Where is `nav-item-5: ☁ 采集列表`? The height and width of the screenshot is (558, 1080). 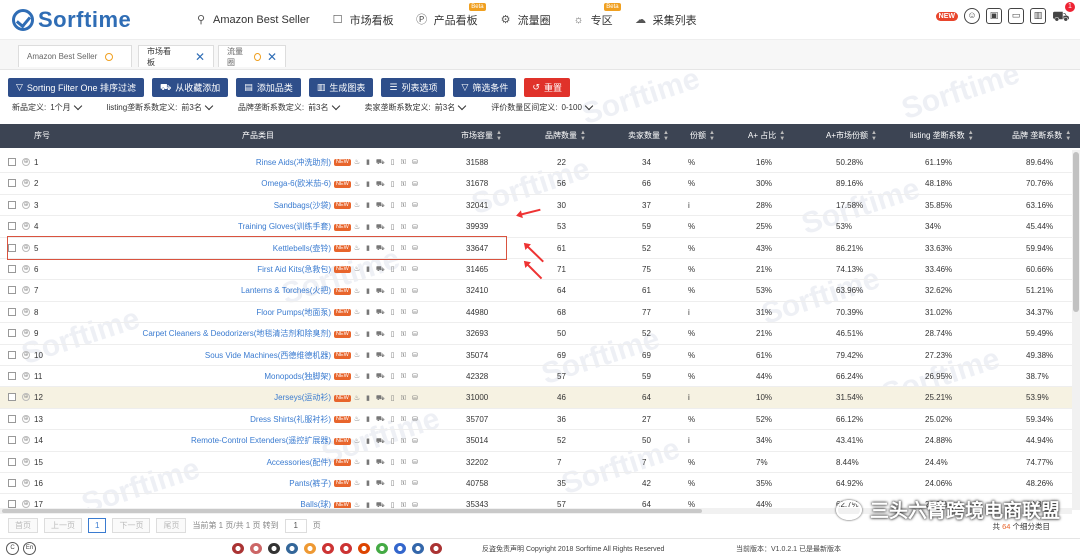
nav-item-5: ☁ 采集列表 is located at coordinates (666, 20).